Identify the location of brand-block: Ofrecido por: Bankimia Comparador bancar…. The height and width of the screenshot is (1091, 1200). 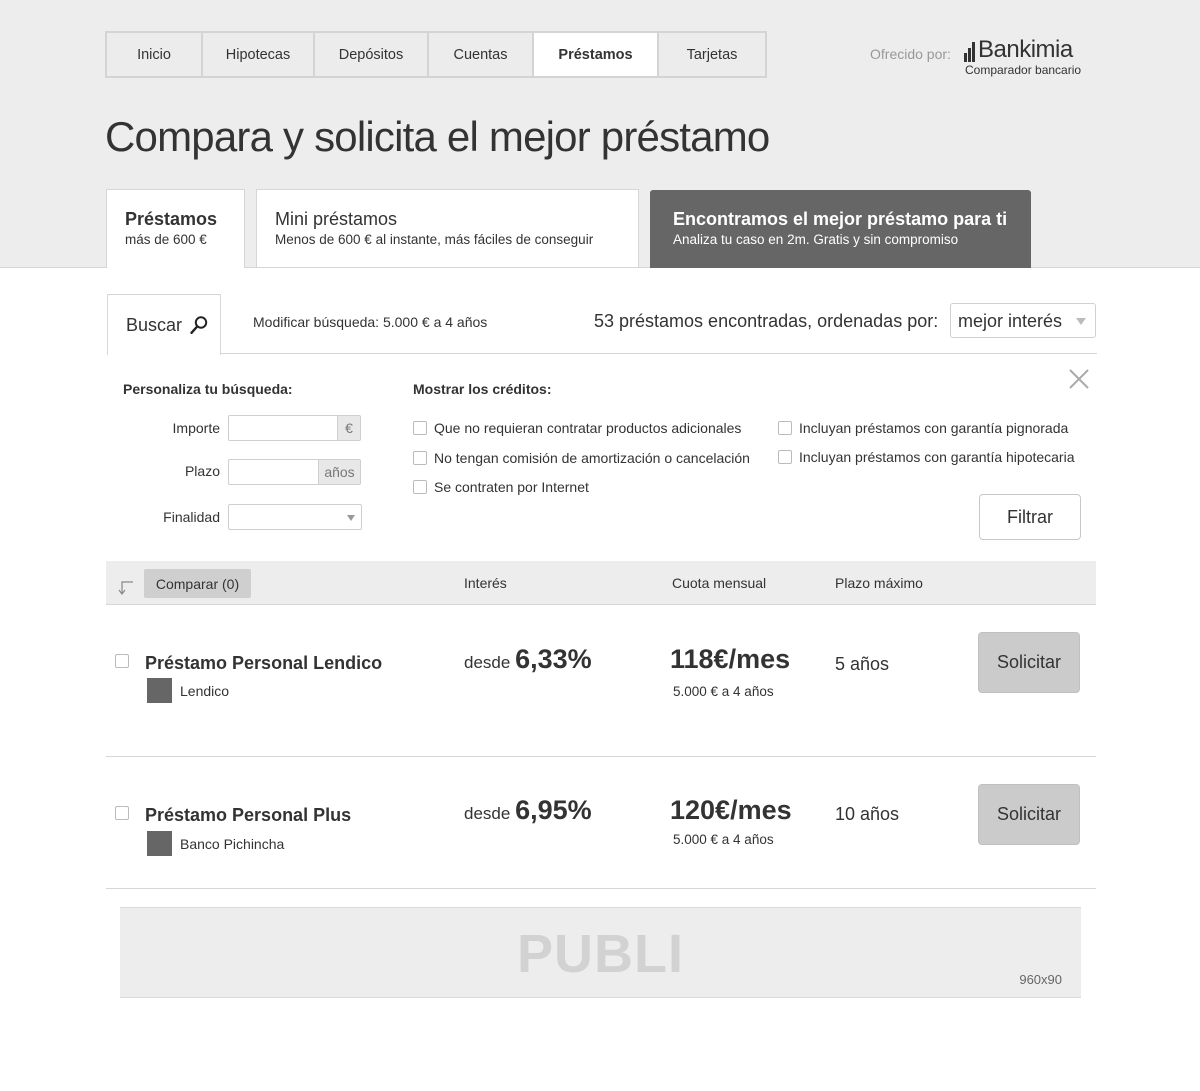
(978, 59).